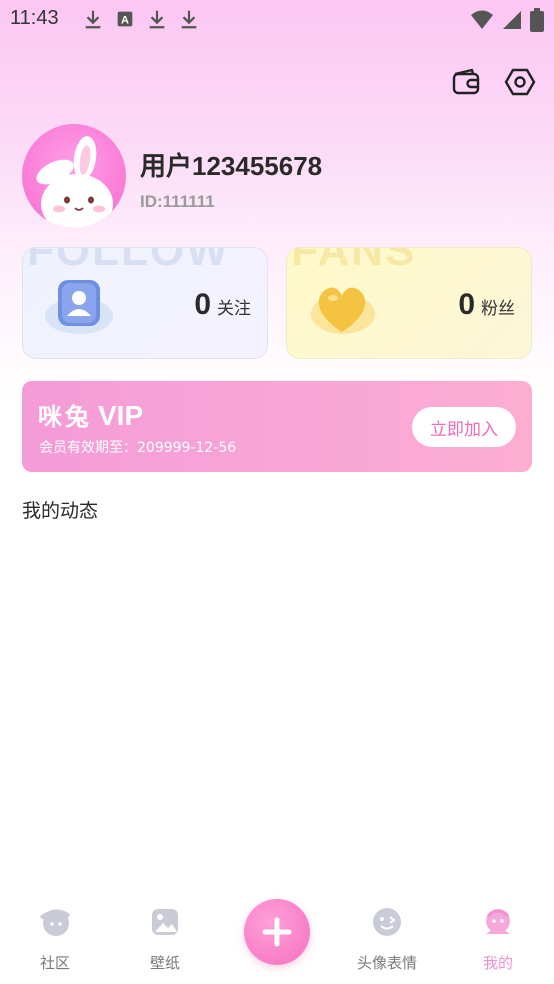 This screenshot has height=984, width=554. Describe the element at coordinates (497, 963) in the screenshot. I see `nav-label-profile: 我的` at that location.